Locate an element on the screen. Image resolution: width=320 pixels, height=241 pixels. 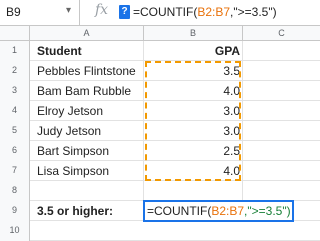
column-header-a: A is located at coordinates (87, 33).